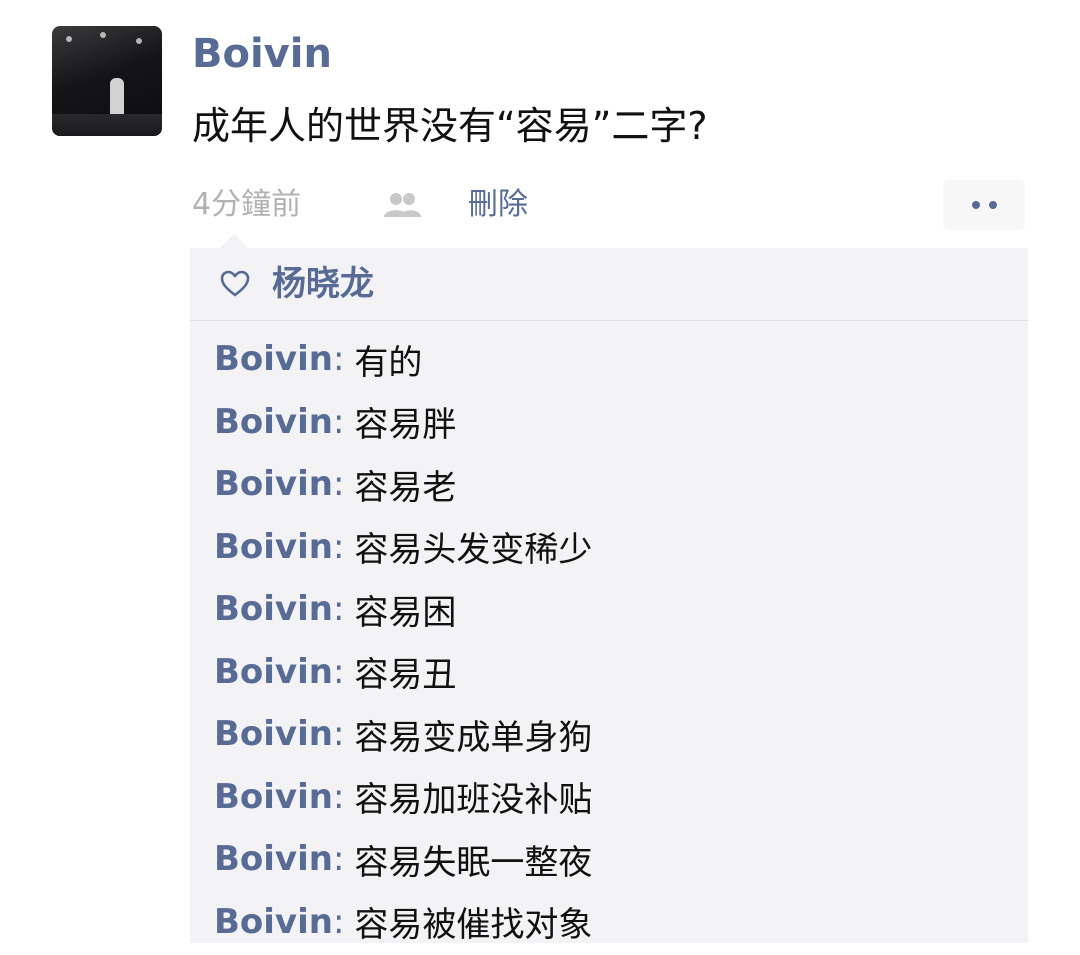 The image size is (1080, 955). Describe the element at coordinates (107, 125) in the screenshot. I see `avatar-floor` at that location.